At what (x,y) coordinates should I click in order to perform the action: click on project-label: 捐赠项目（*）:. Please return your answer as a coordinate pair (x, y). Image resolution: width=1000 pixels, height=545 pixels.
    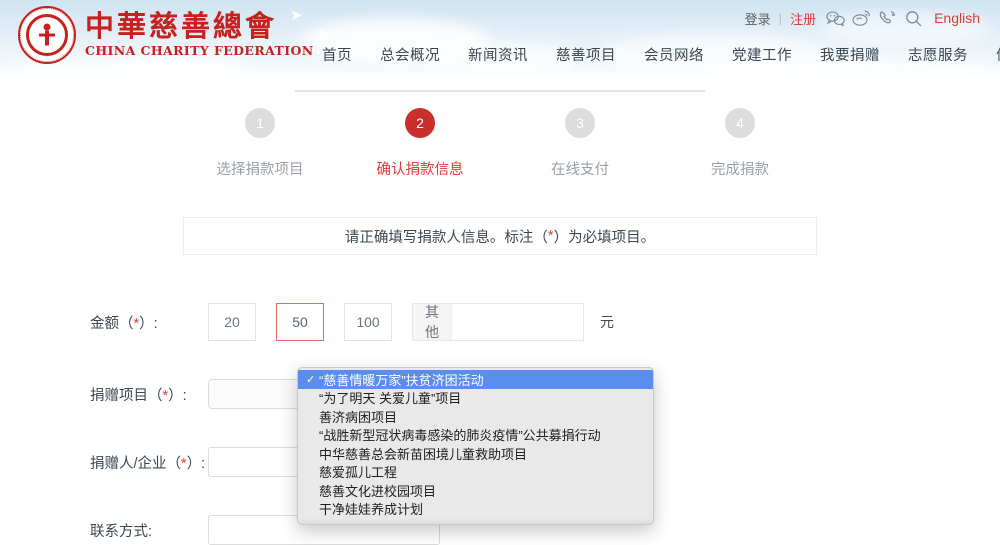
    Looking at the image, I should click on (149, 394).